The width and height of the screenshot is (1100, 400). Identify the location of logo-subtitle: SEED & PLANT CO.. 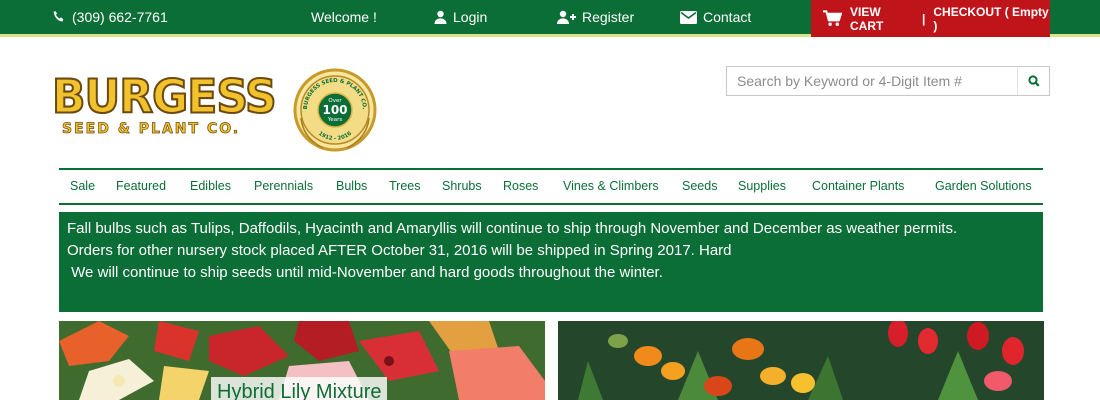
(151, 129).